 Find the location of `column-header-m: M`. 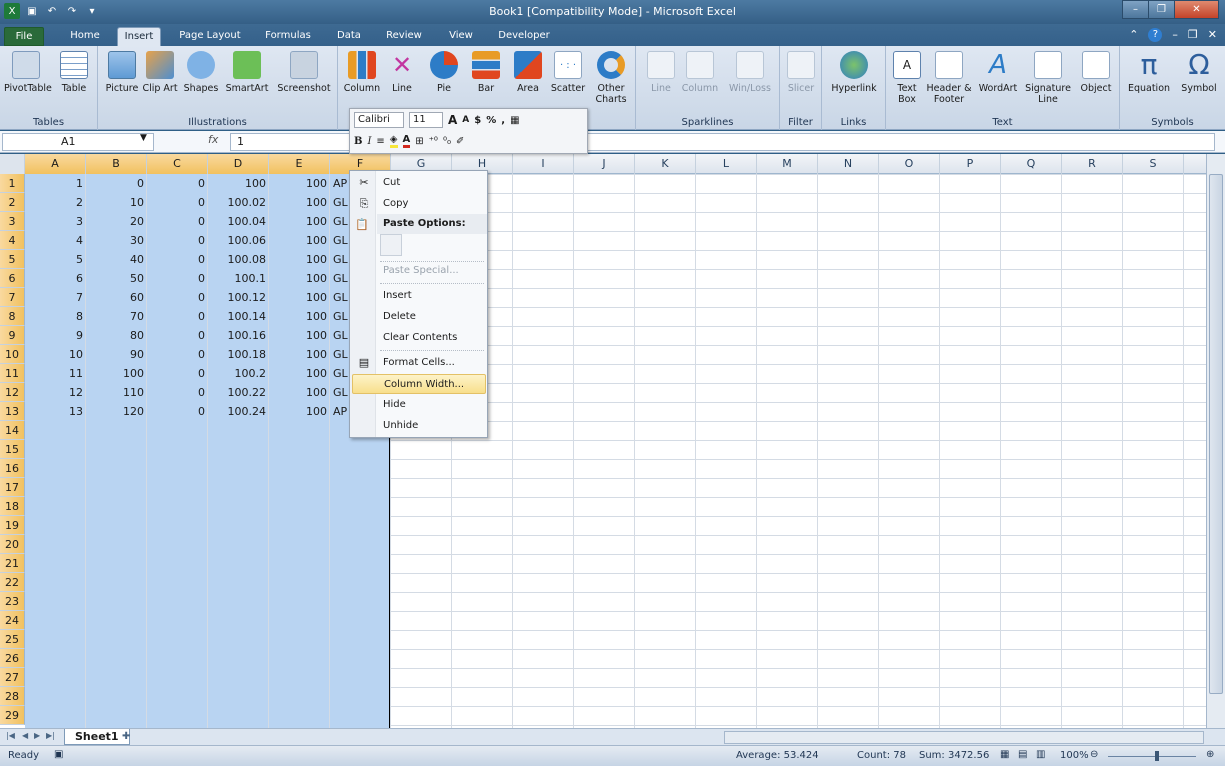

column-header-m: M is located at coordinates (787, 164).